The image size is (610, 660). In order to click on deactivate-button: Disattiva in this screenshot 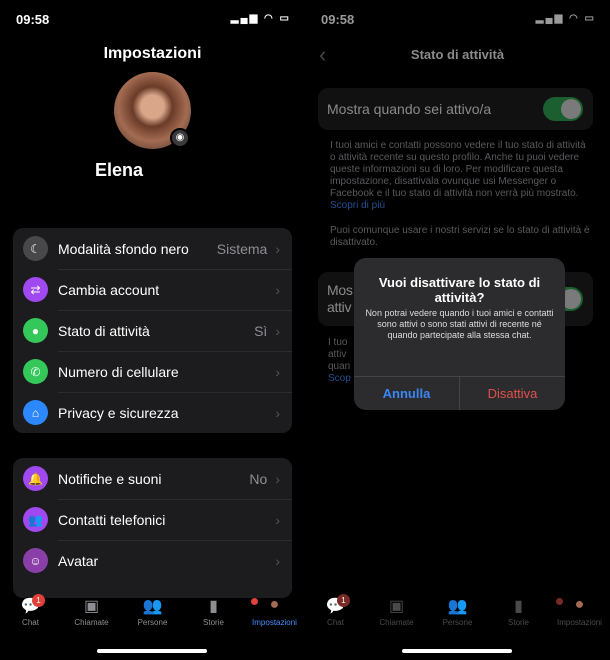, I will do `click(512, 393)`.